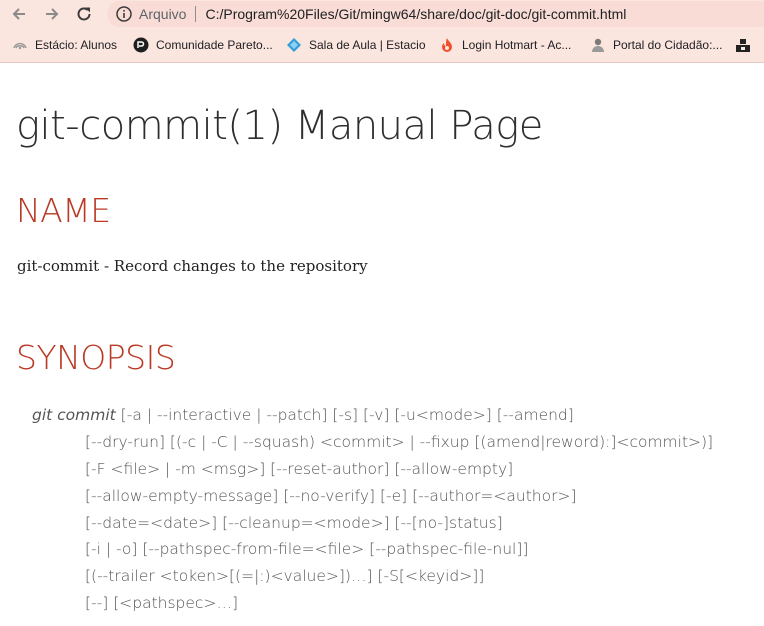 The width and height of the screenshot is (764, 626). Describe the element at coordinates (196, 14) in the screenshot. I see `omnibox-divider` at that location.